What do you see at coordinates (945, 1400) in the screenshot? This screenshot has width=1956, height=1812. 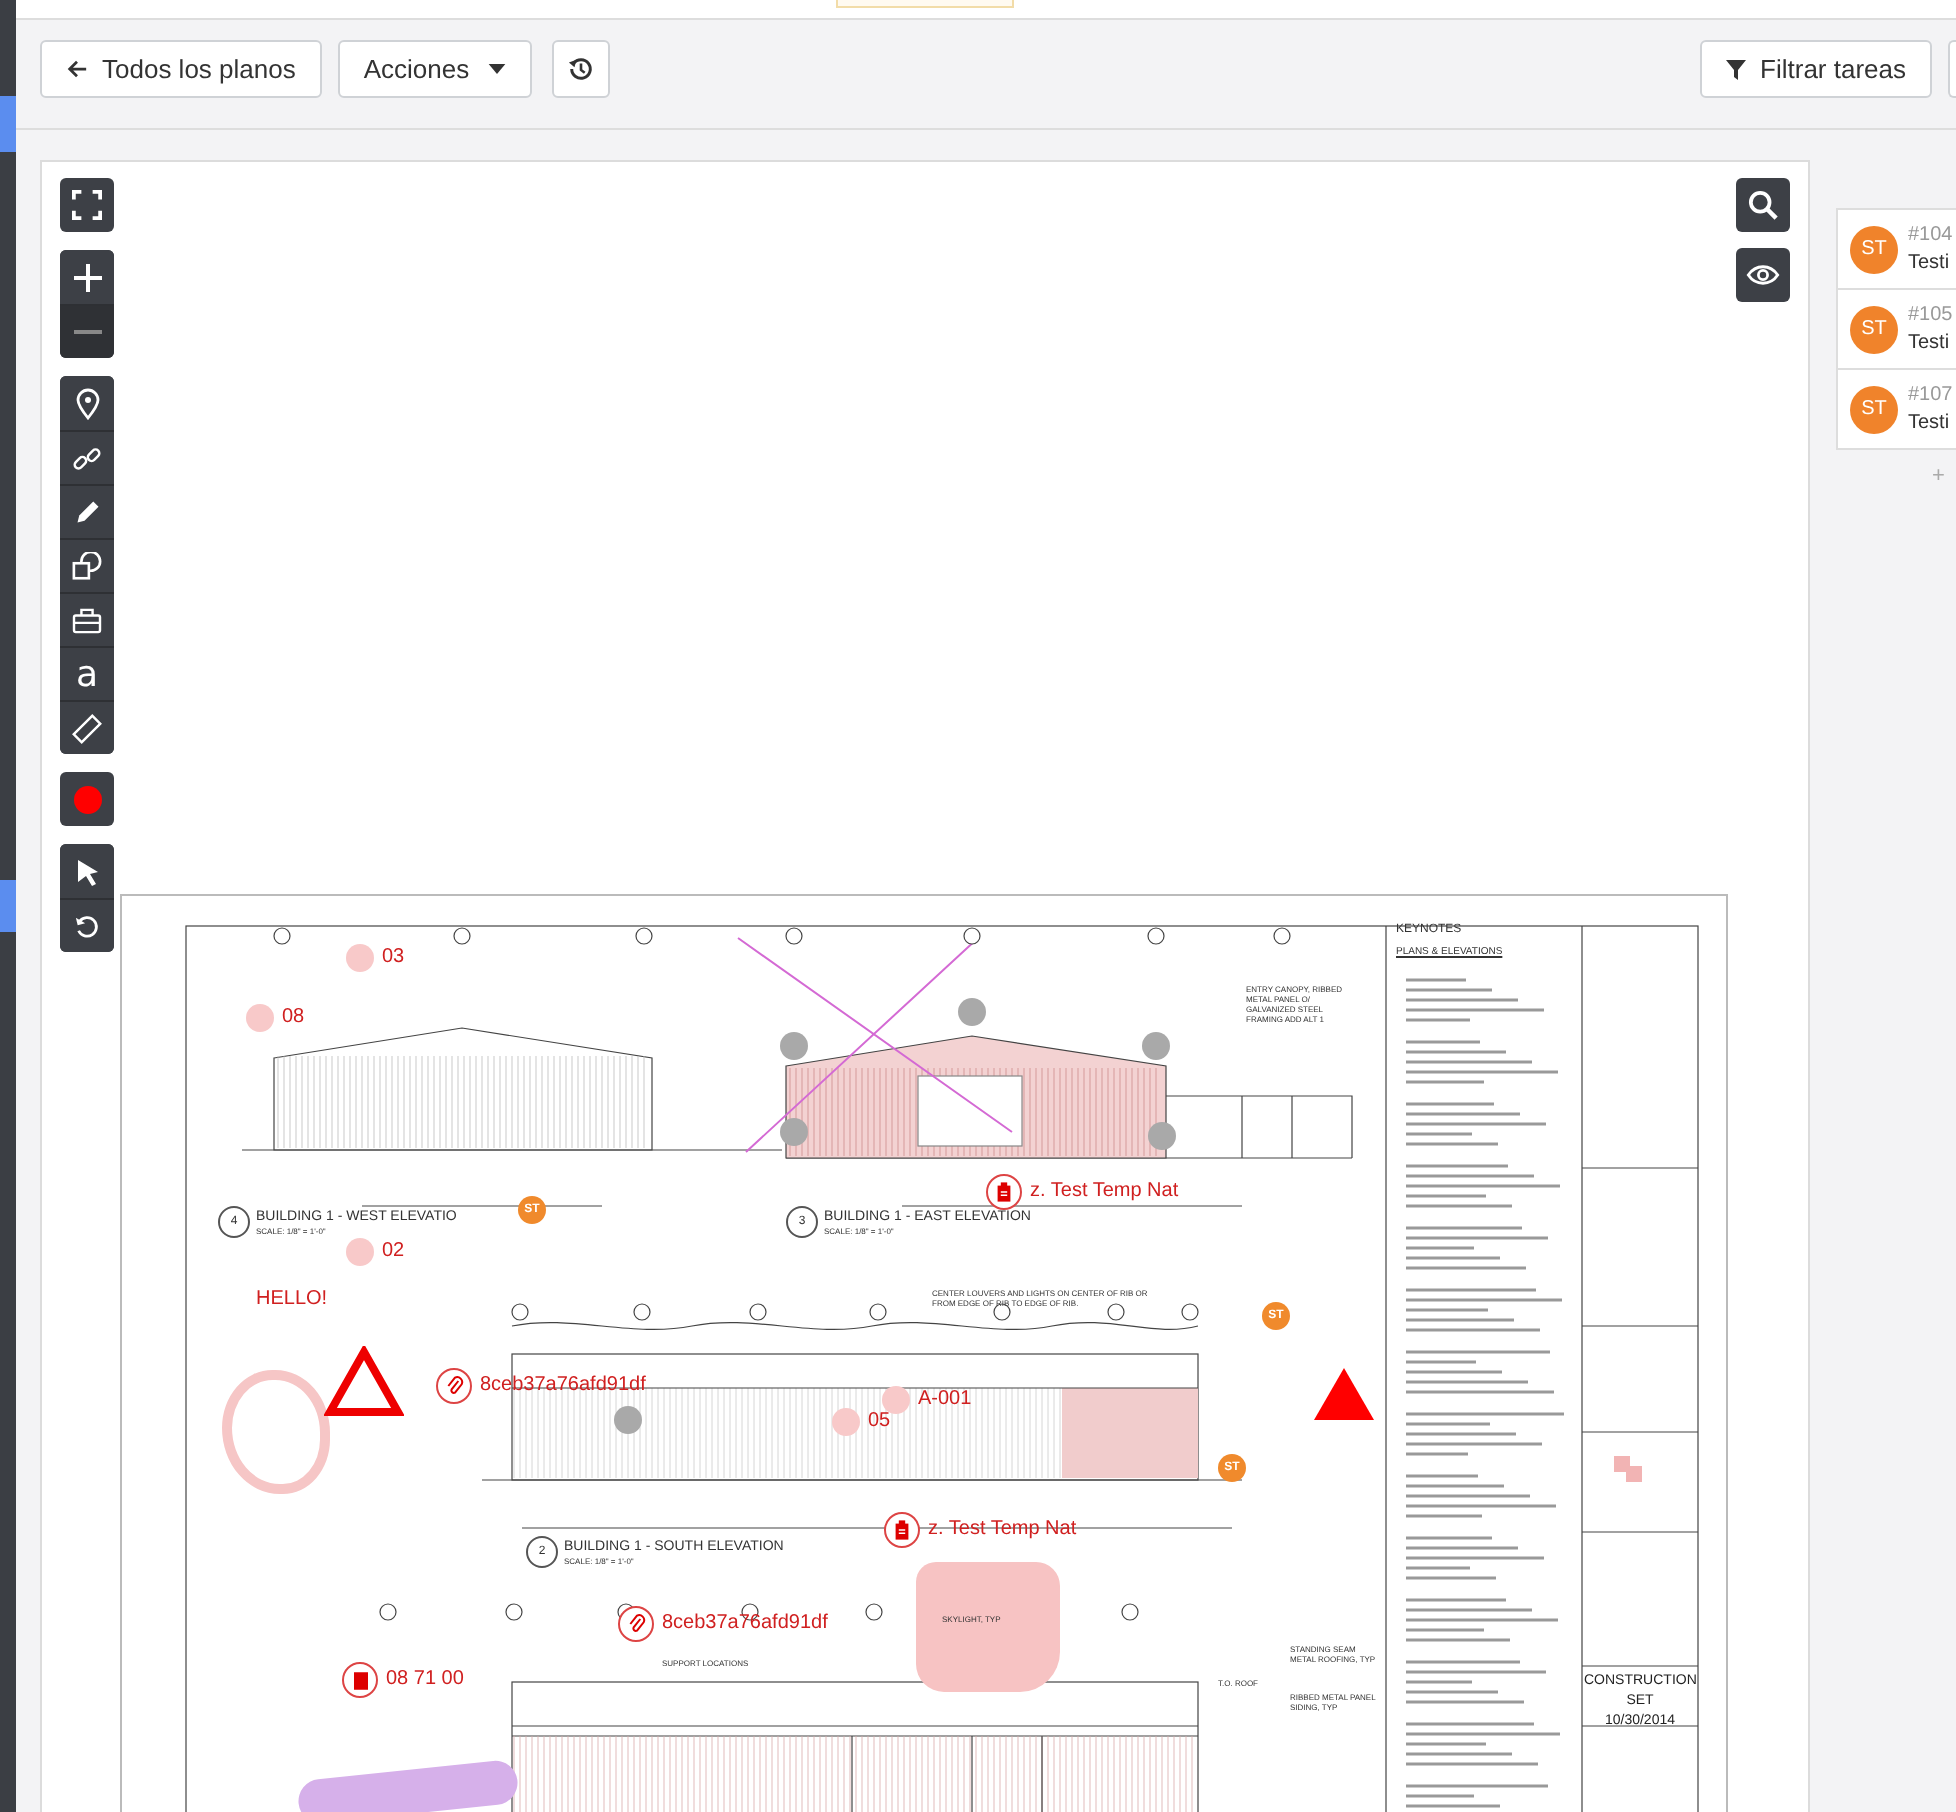 I see `markup-label: A-001` at bounding box center [945, 1400].